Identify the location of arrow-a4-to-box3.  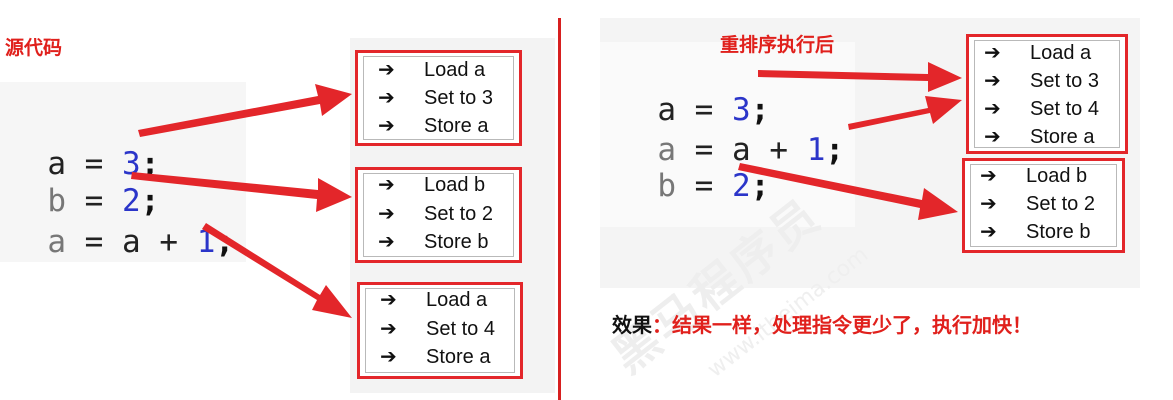
(277, 270).